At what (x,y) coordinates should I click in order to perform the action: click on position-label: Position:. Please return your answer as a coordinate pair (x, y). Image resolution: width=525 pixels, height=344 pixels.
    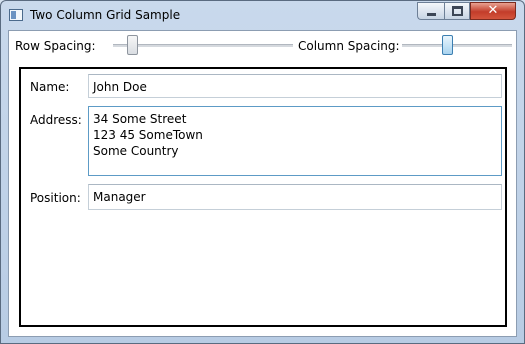
    Looking at the image, I should click on (55, 198).